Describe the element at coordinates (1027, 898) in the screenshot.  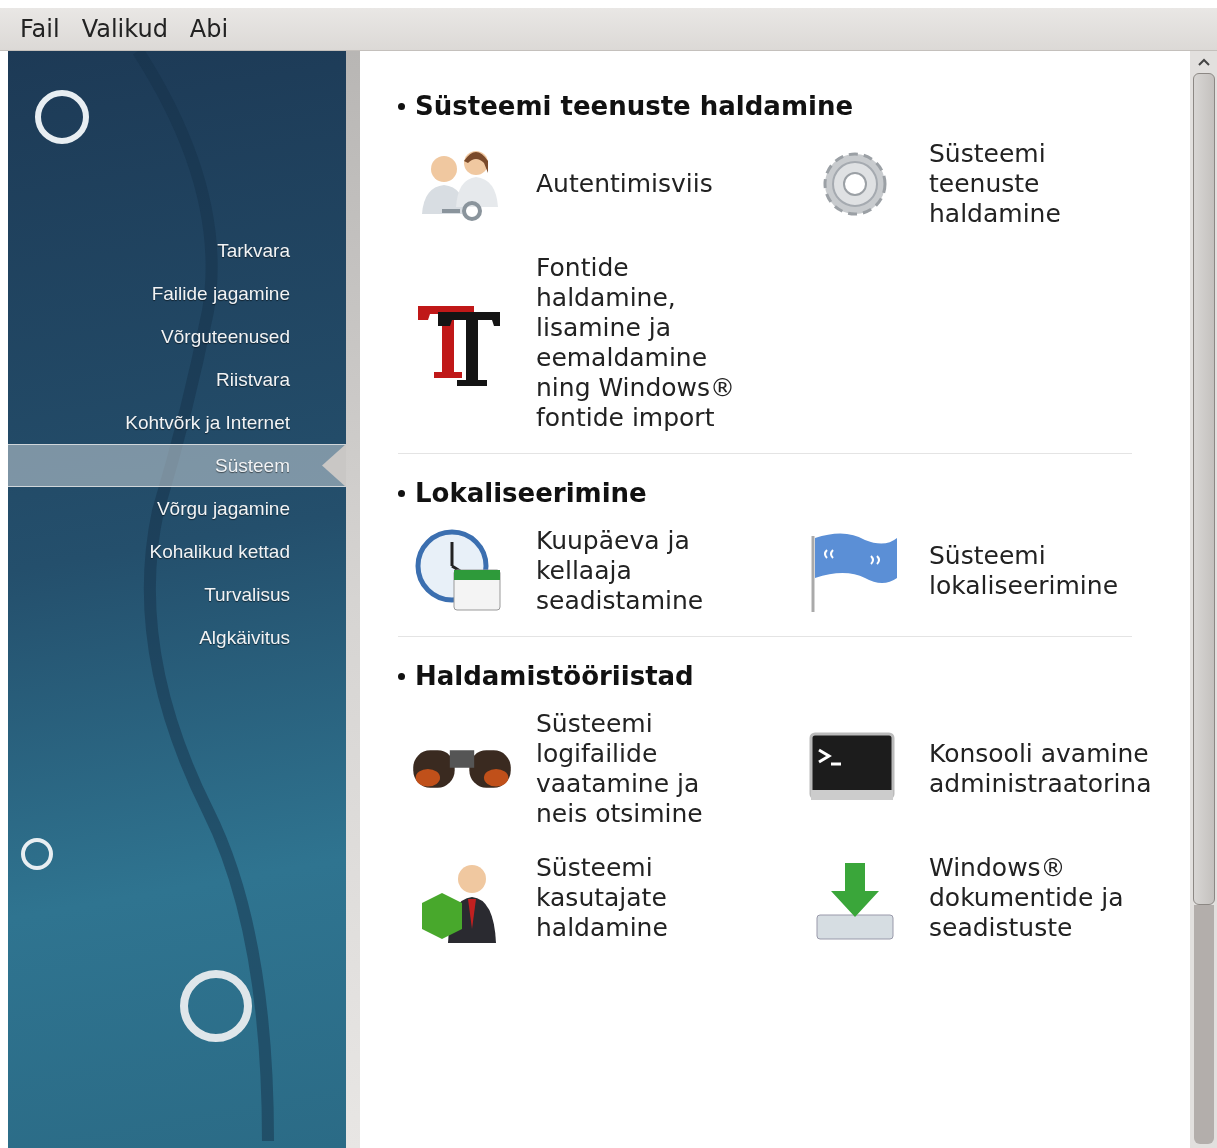
I see `tool-label: Windows® dokumentide ja seadistuste` at that location.